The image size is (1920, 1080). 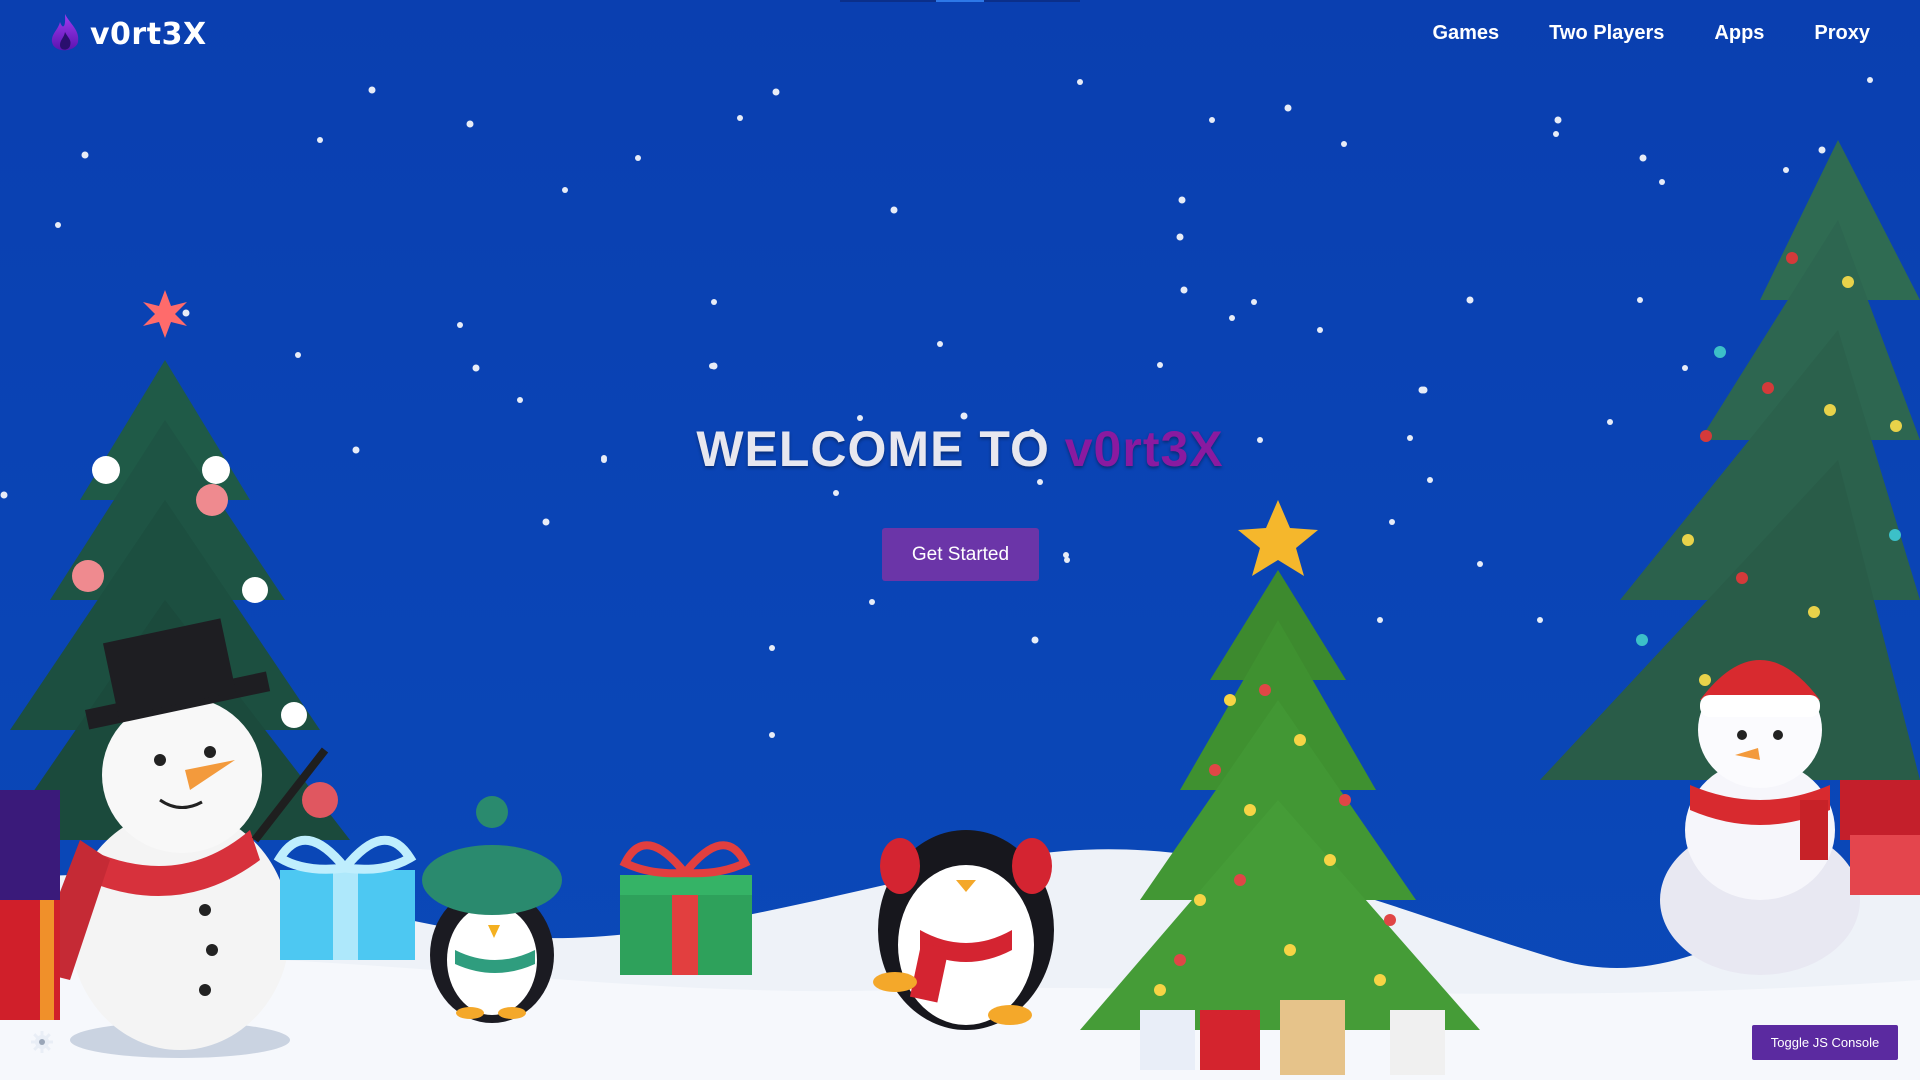 What do you see at coordinates (148, 34) in the screenshot?
I see `logo-text: v0rt3X` at bounding box center [148, 34].